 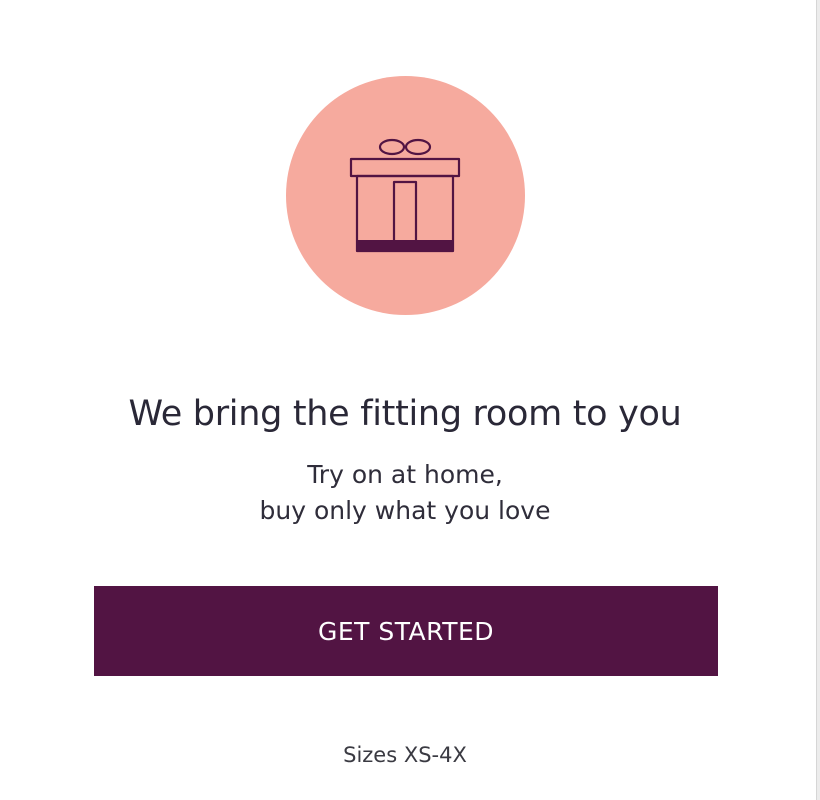 What do you see at coordinates (818, 400) in the screenshot?
I see `window-edge` at bounding box center [818, 400].